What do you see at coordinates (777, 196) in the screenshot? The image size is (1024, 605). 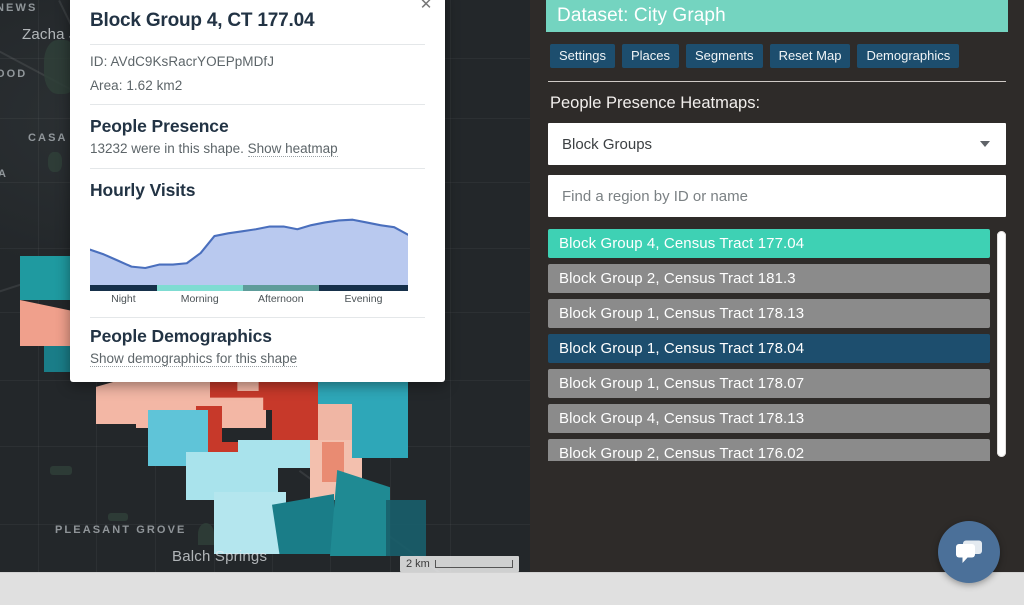 I see `search-input` at bounding box center [777, 196].